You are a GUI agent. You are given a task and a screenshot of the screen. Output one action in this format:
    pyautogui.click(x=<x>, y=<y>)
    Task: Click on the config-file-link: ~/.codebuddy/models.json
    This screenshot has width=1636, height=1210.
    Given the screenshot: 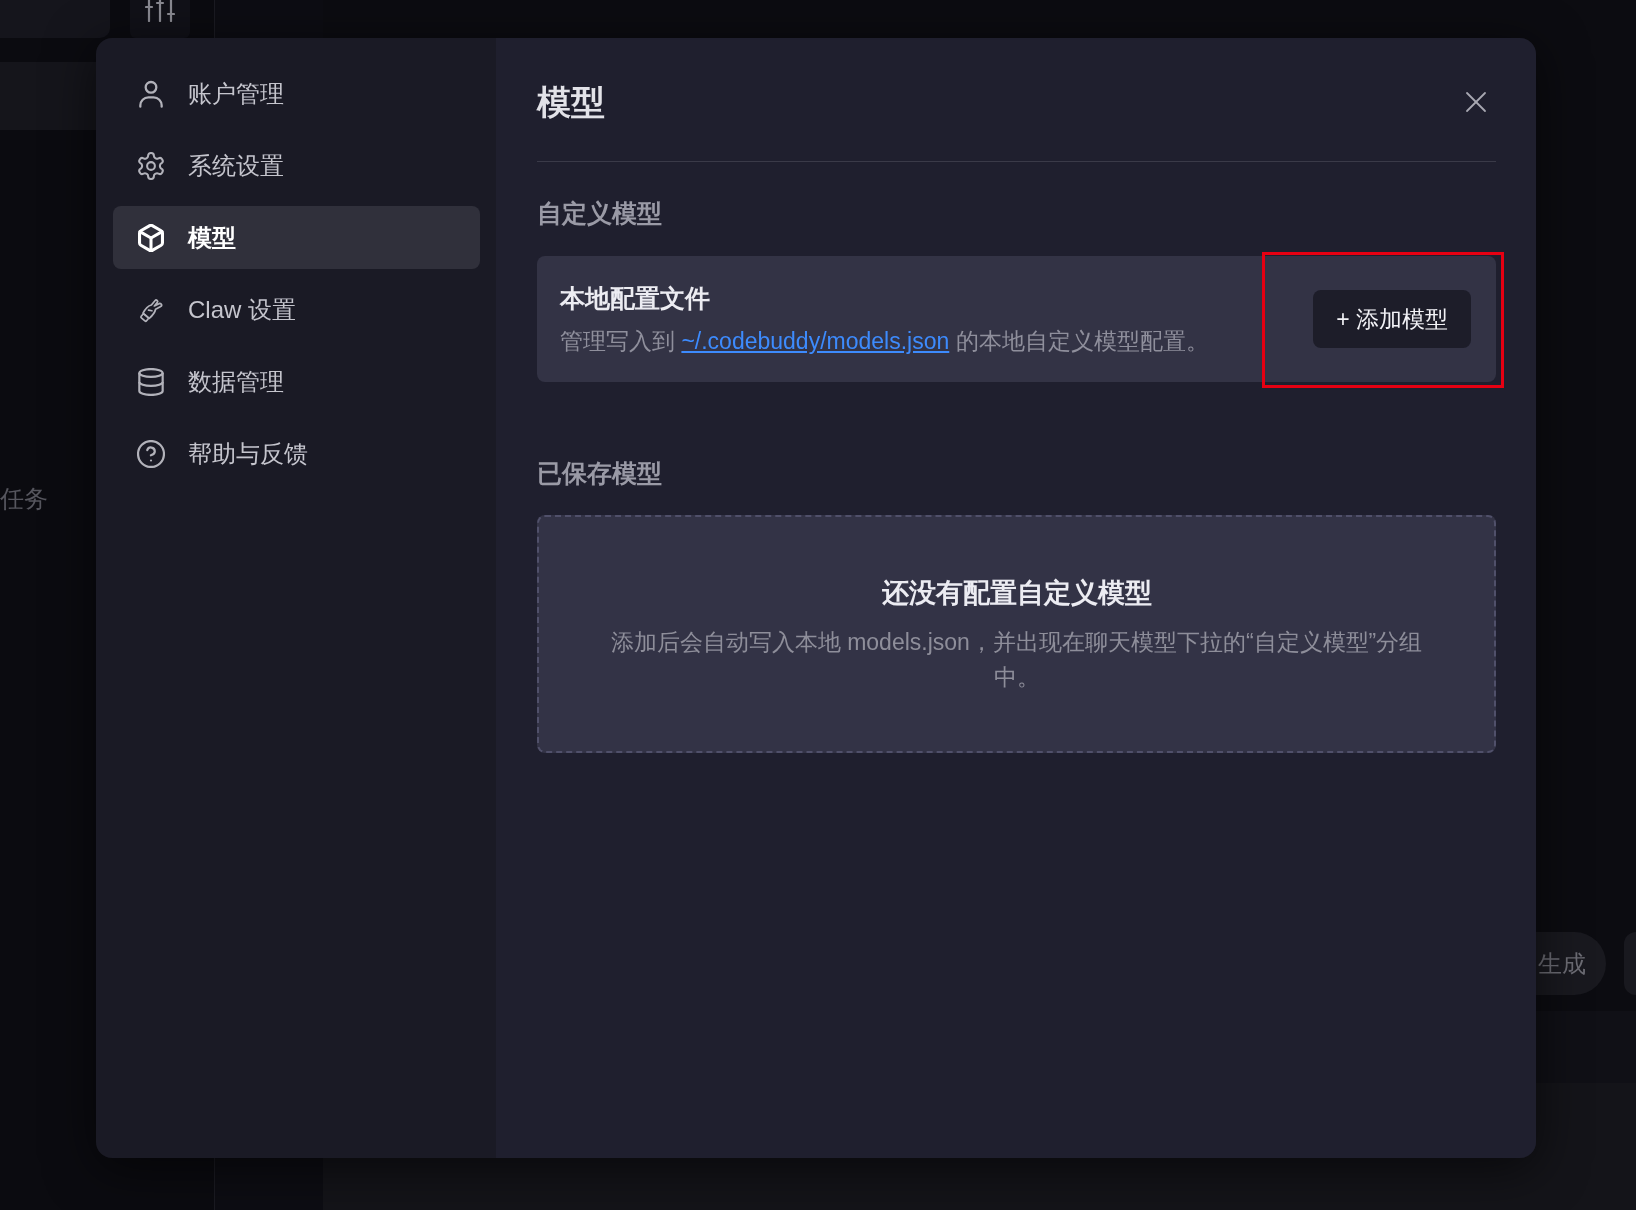 What is the action you would take?
    pyautogui.click(x=815, y=341)
    